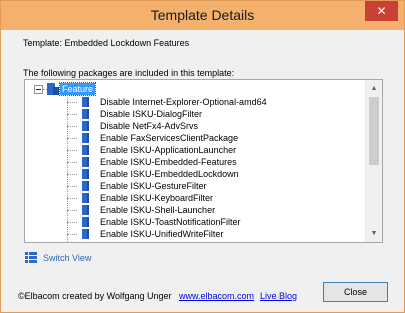 Image resolution: width=405 pixels, height=313 pixels. I want to click on blog-link: Live Blog, so click(278, 296).